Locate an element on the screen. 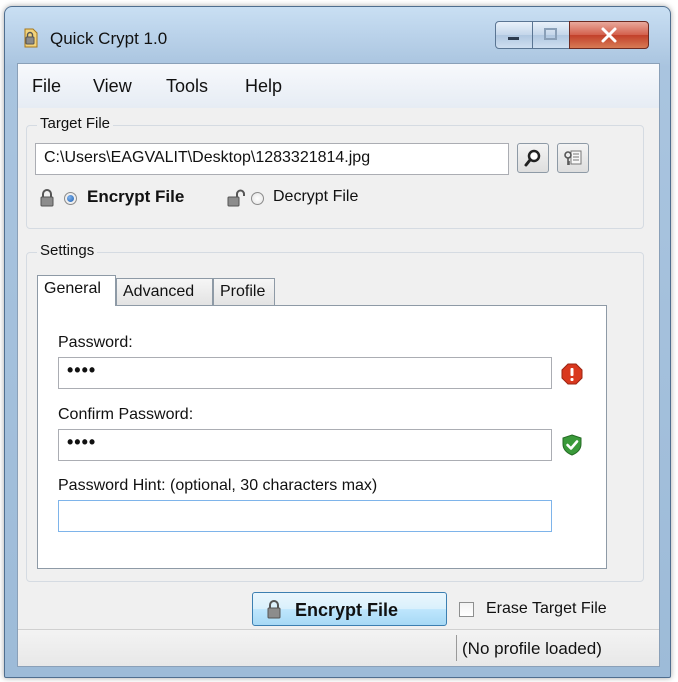 Image resolution: width=678 pixels, height=682 pixels. title-bar: Quick Crypt 1.0 is located at coordinates (337, 37).